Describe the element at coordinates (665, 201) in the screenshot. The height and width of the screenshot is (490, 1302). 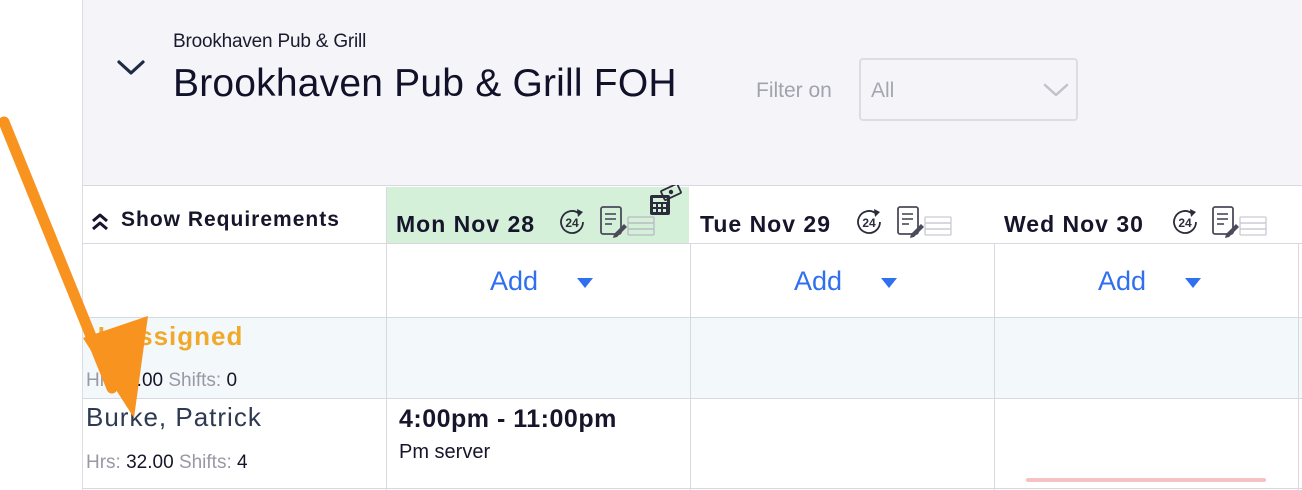
I see `calculator-icon` at that location.